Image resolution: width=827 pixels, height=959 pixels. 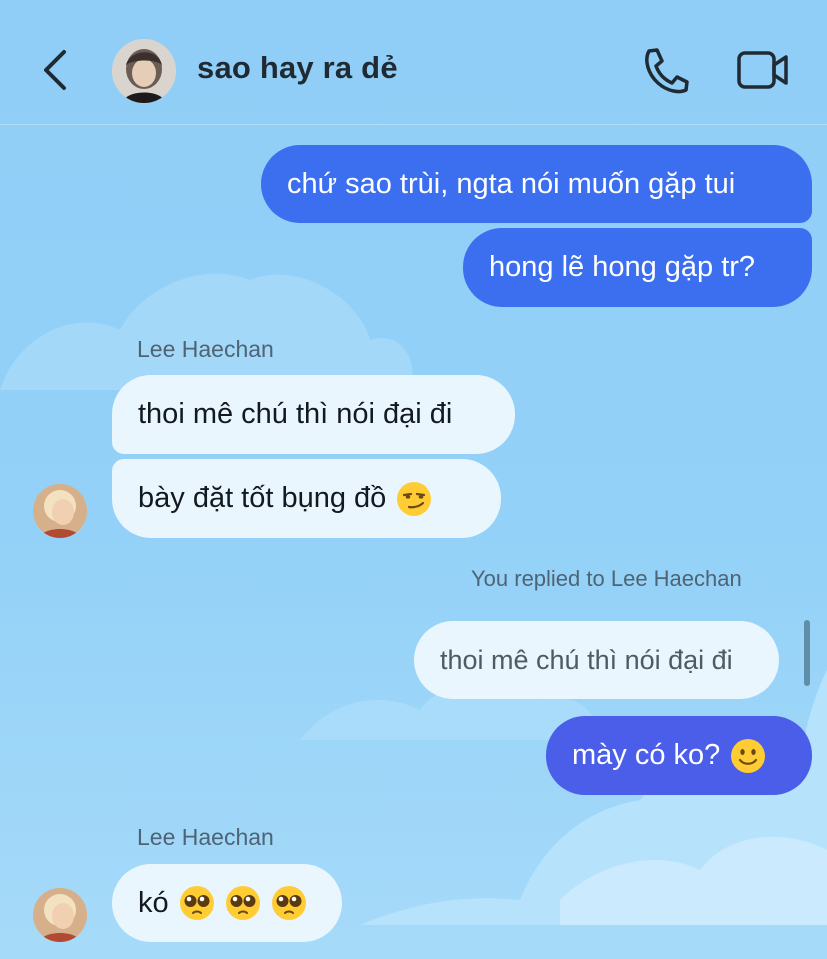 I want to click on outgoing-message: hong lẽ hong gặp tr?, so click(x=637, y=267).